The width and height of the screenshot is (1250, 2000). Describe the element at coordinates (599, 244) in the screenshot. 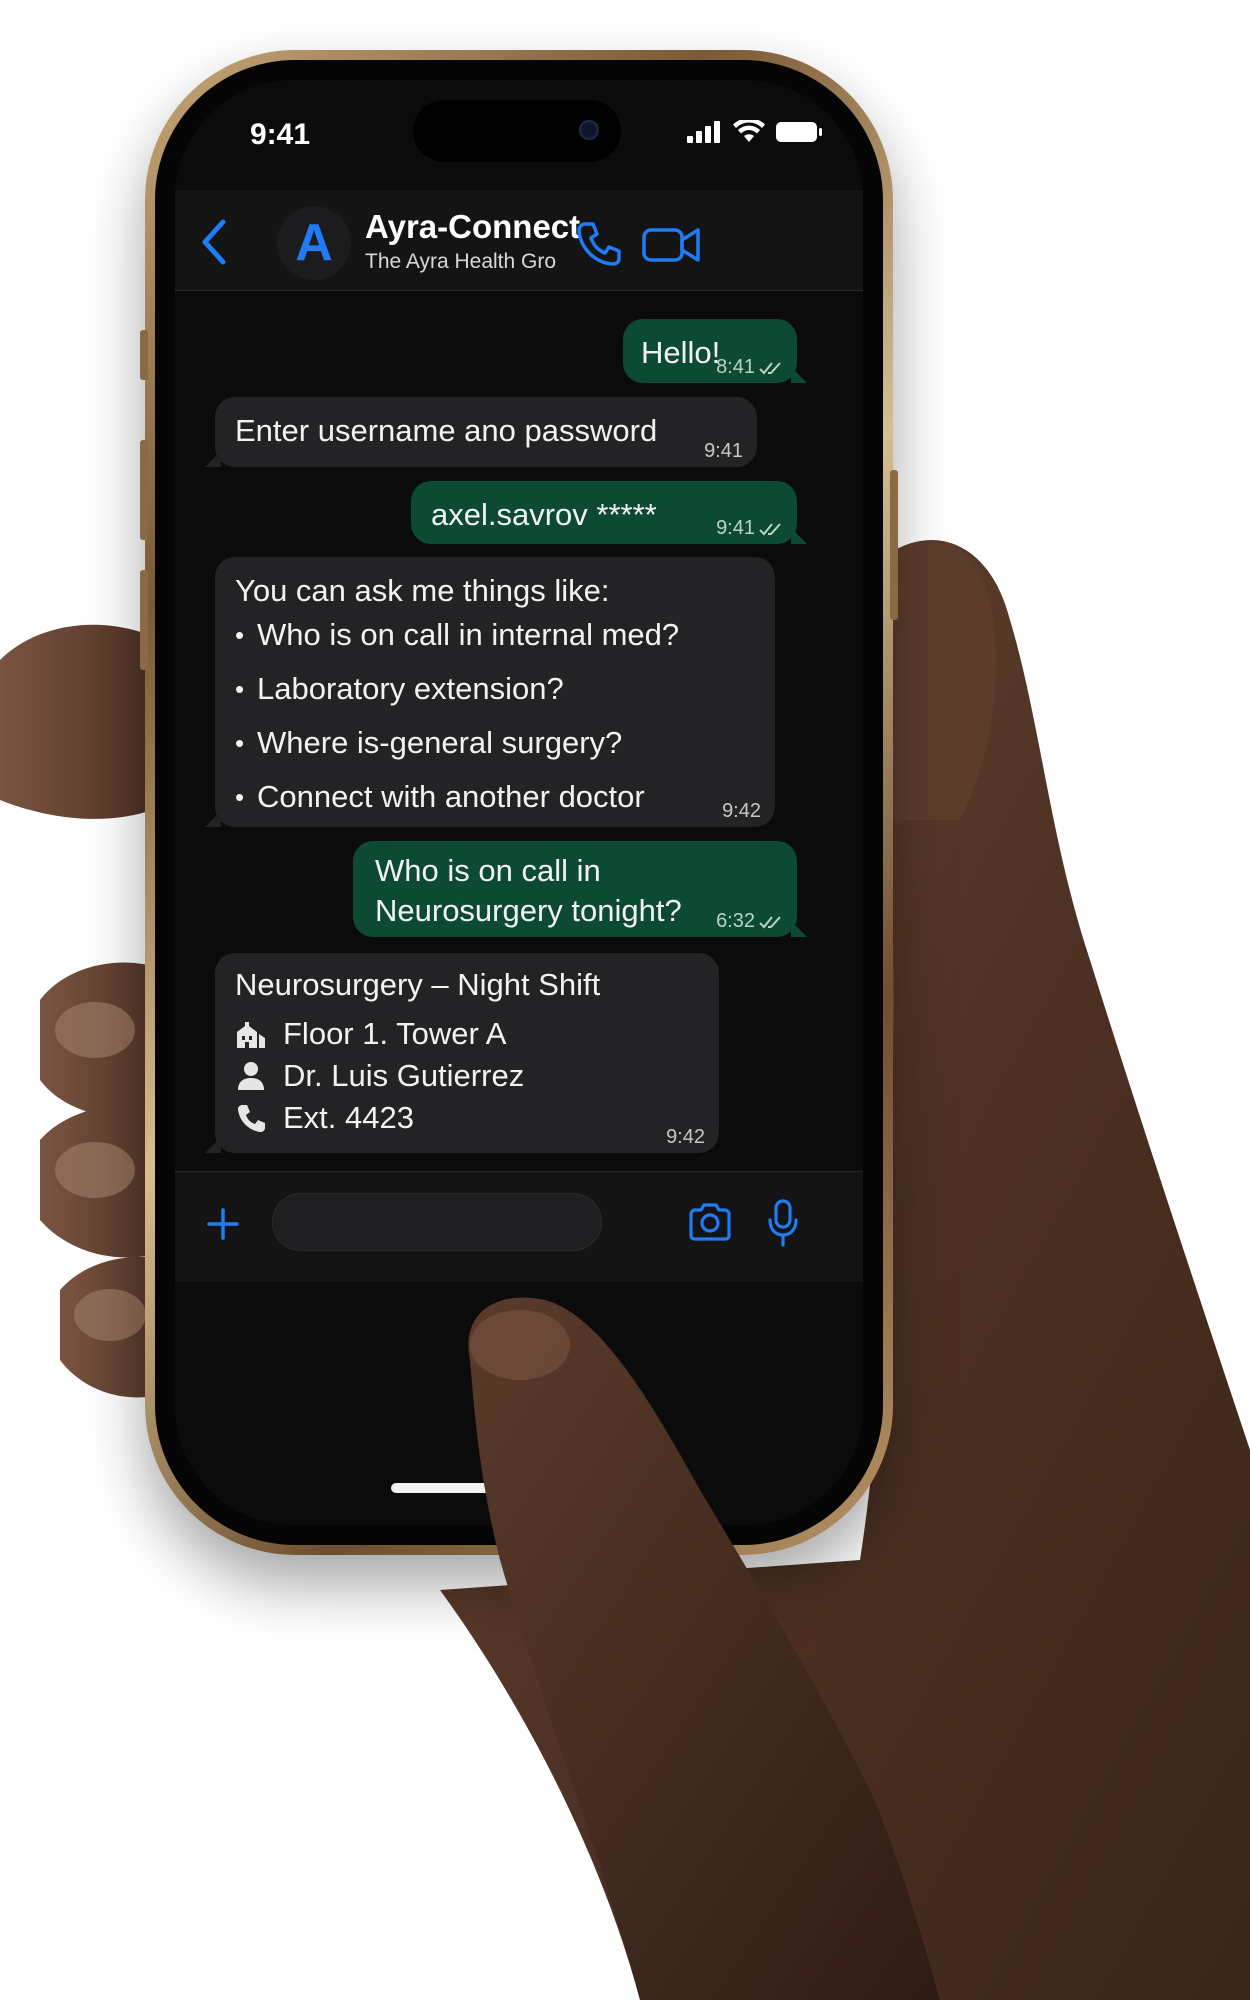

I see `phone-call-icon` at that location.